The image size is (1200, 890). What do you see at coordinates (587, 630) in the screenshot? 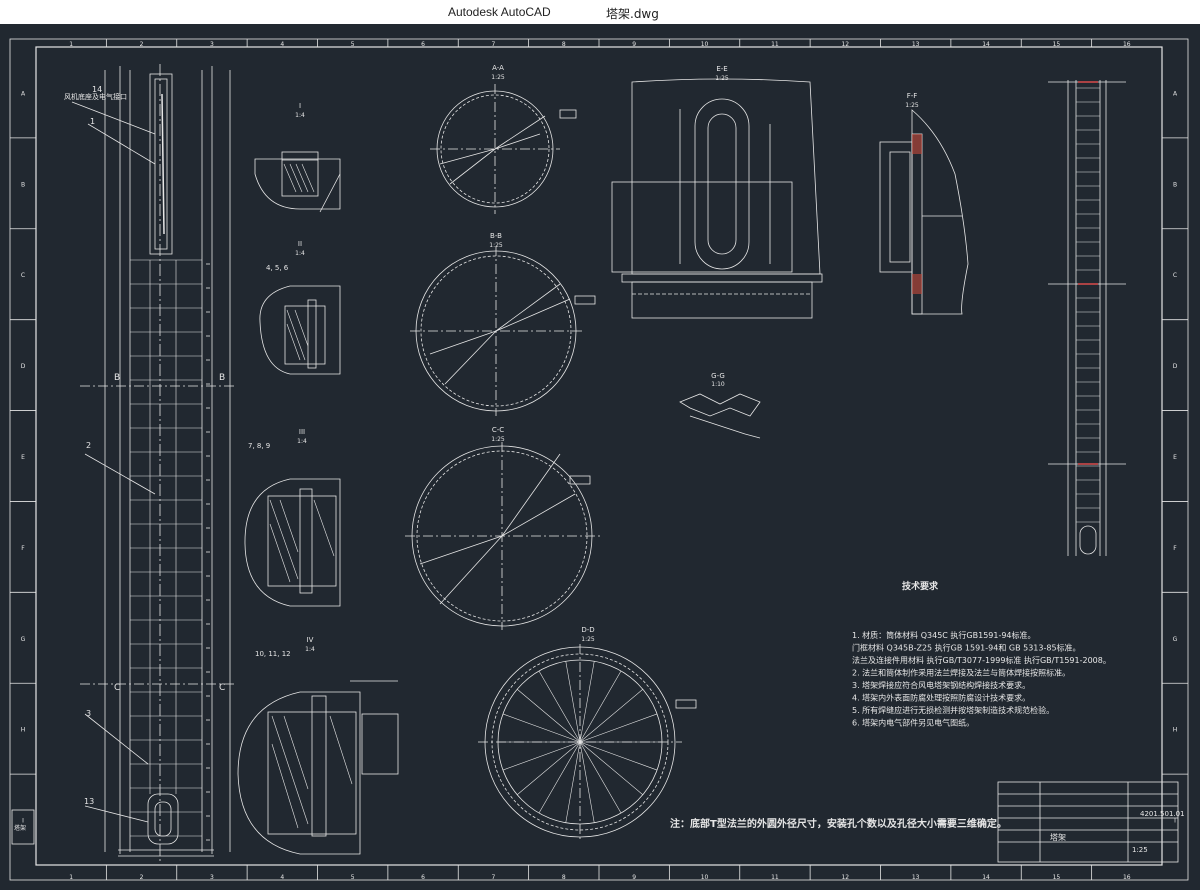
I see `section-d-d-label: D-D` at bounding box center [587, 630].